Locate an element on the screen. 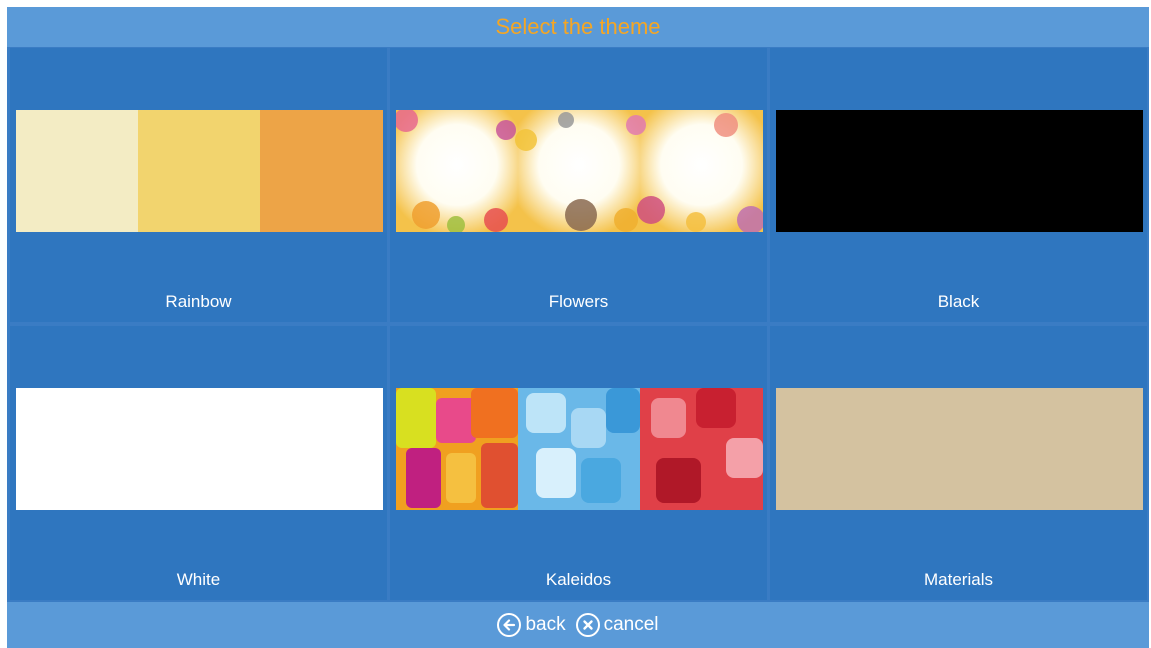 The width and height of the screenshot is (1151, 648). kaleidos-preview is located at coordinates (579, 449).